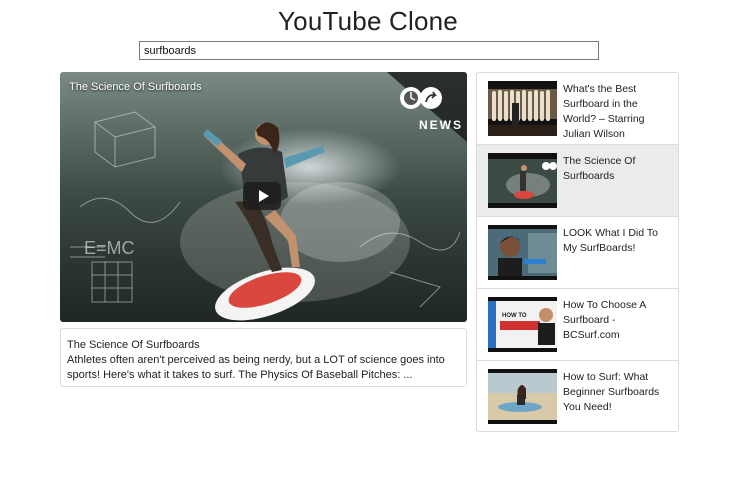 The height and width of the screenshot is (482, 736). What do you see at coordinates (441, 125) in the screenshot?
I see `channel-news-label: NEWS` at bounding box center [441, 125].